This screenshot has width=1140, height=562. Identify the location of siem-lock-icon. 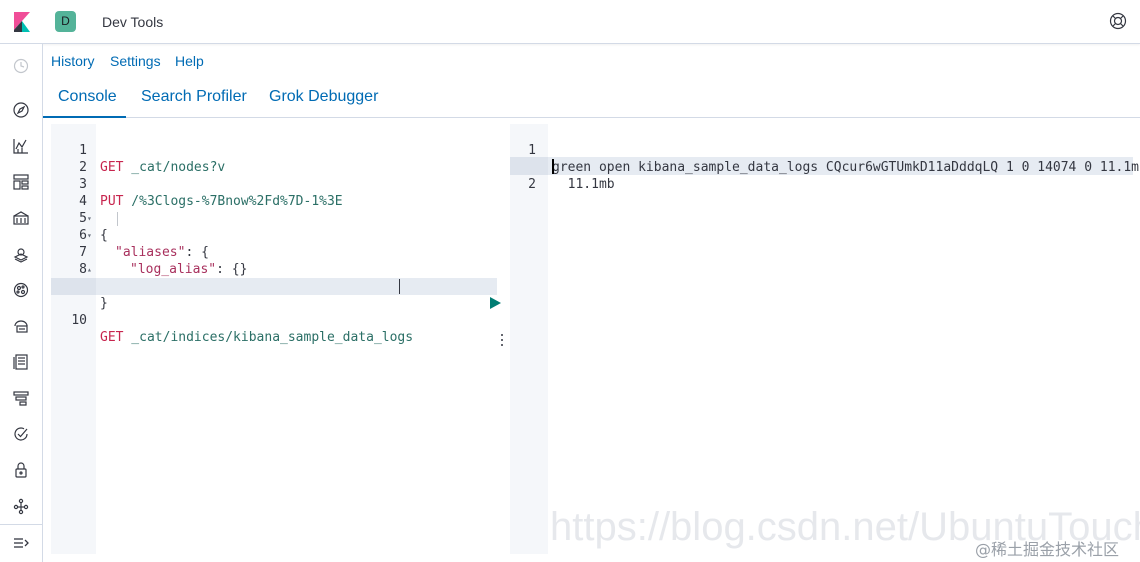
(21, 470).